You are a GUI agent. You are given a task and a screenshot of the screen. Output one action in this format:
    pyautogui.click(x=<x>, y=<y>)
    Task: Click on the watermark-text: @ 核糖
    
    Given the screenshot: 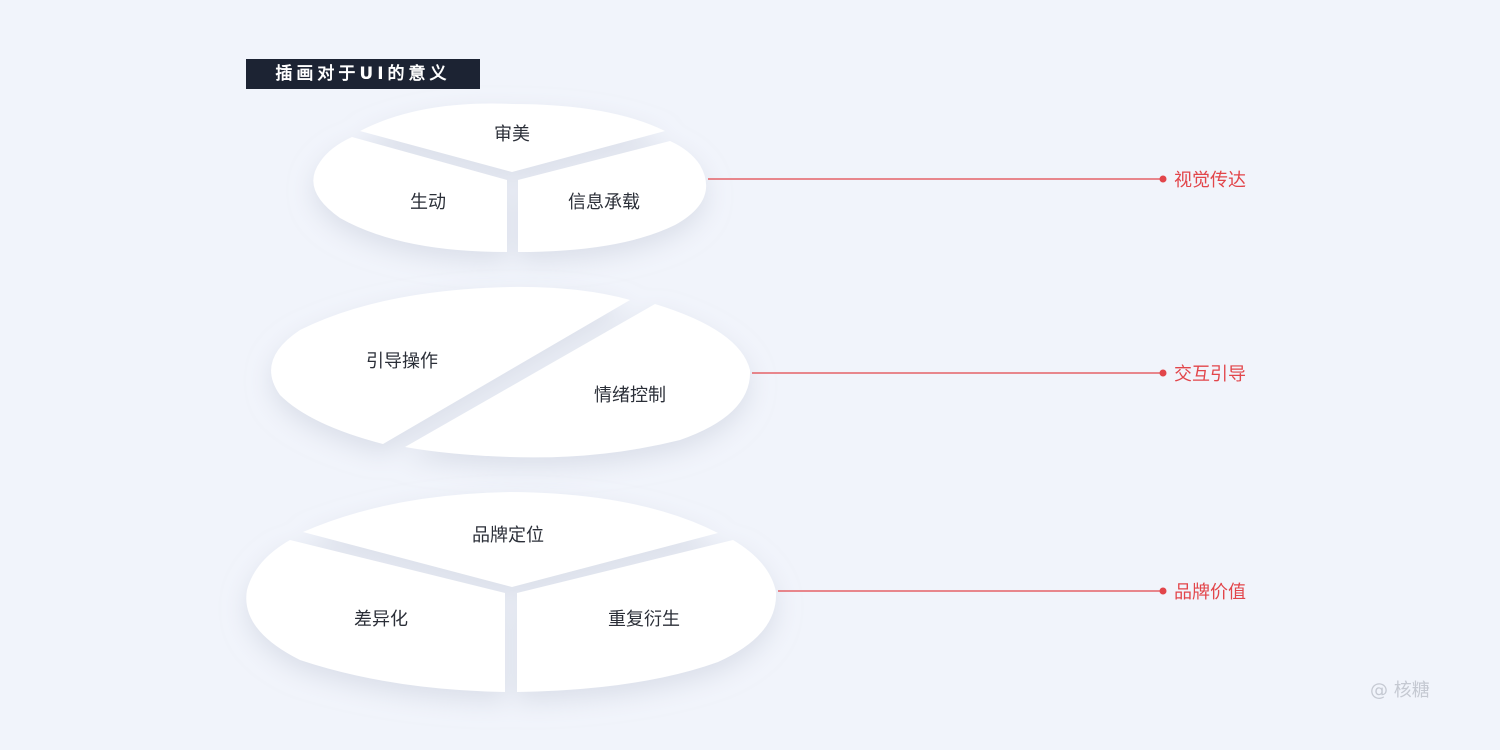 What is the action you would take?
    pyautogui.click(x=1400, y=690)
    